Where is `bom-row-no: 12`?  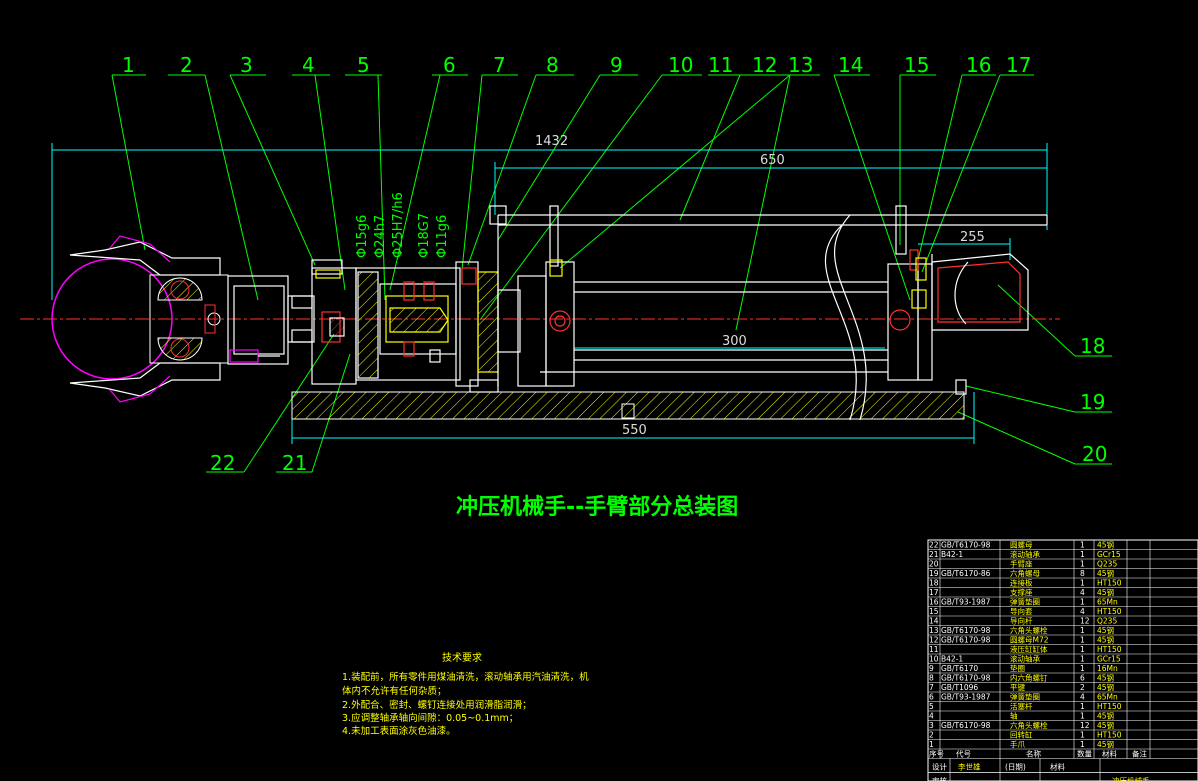 bom-row-no: 12 is located at coordinates (934, 640).